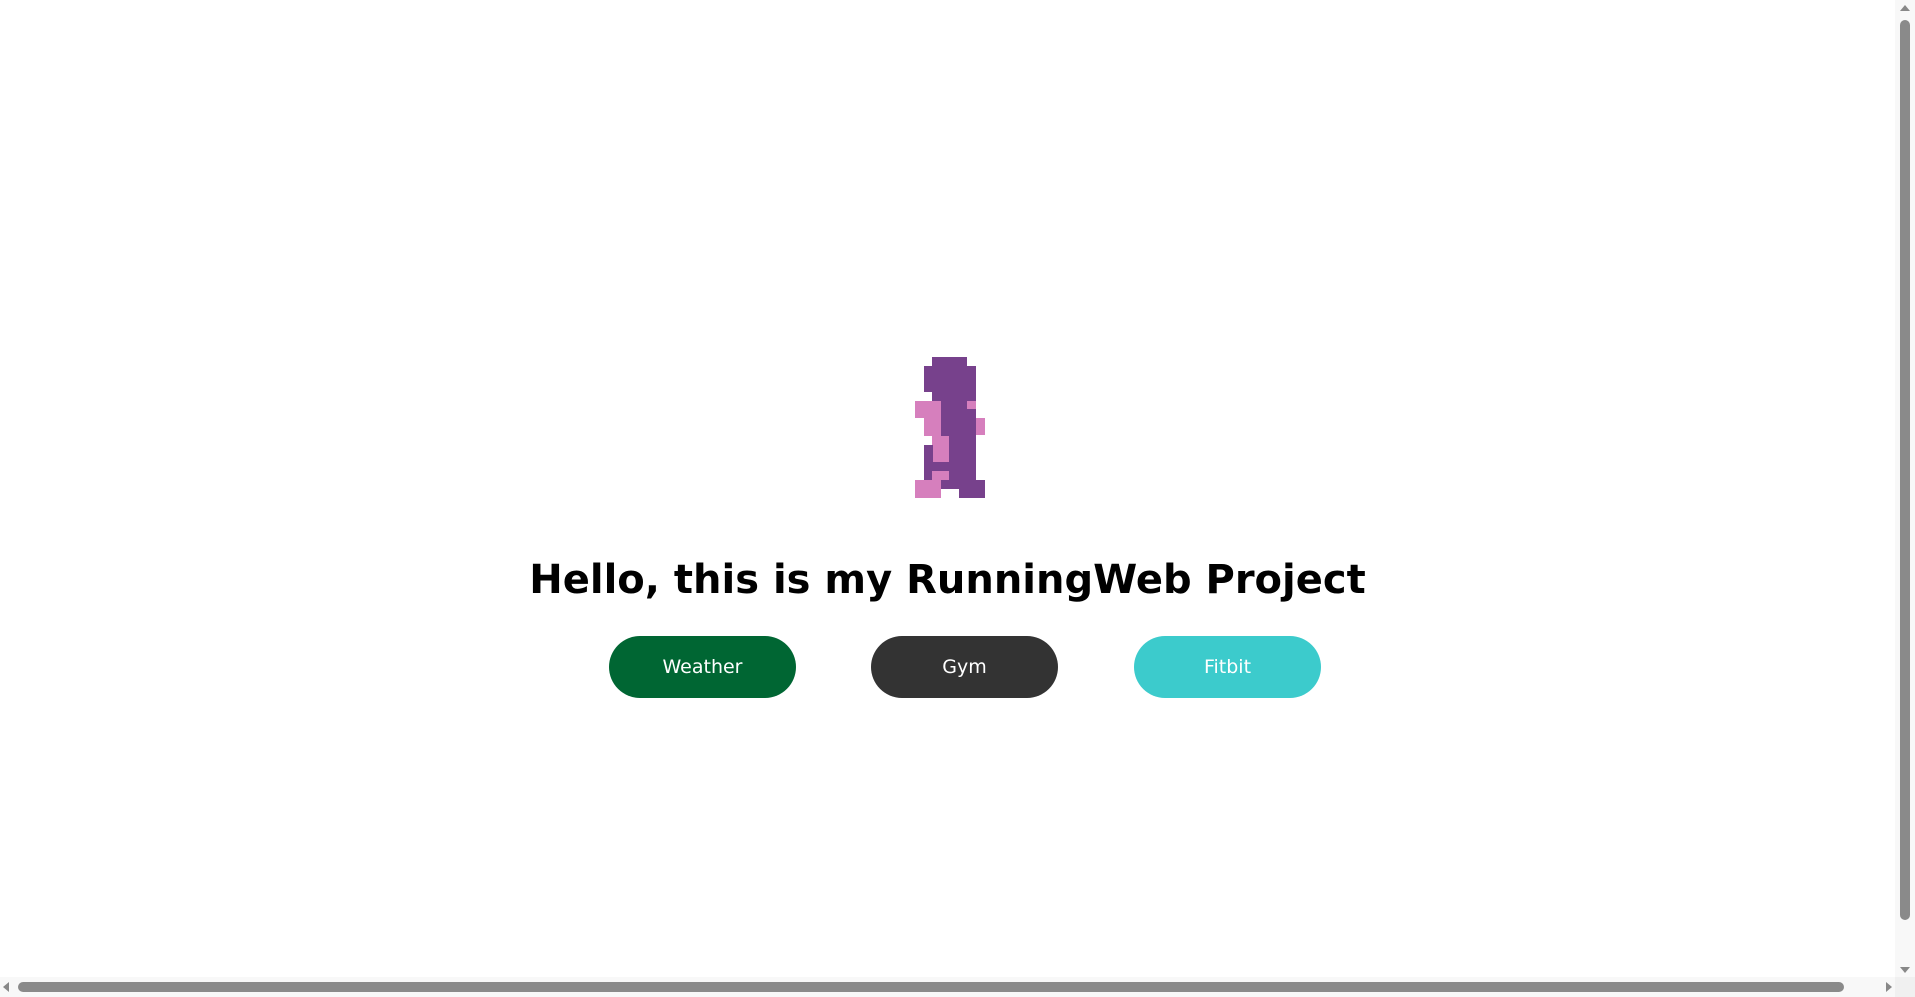  I want to click on fitbit-button: Fitbit, so click(1227, 667).